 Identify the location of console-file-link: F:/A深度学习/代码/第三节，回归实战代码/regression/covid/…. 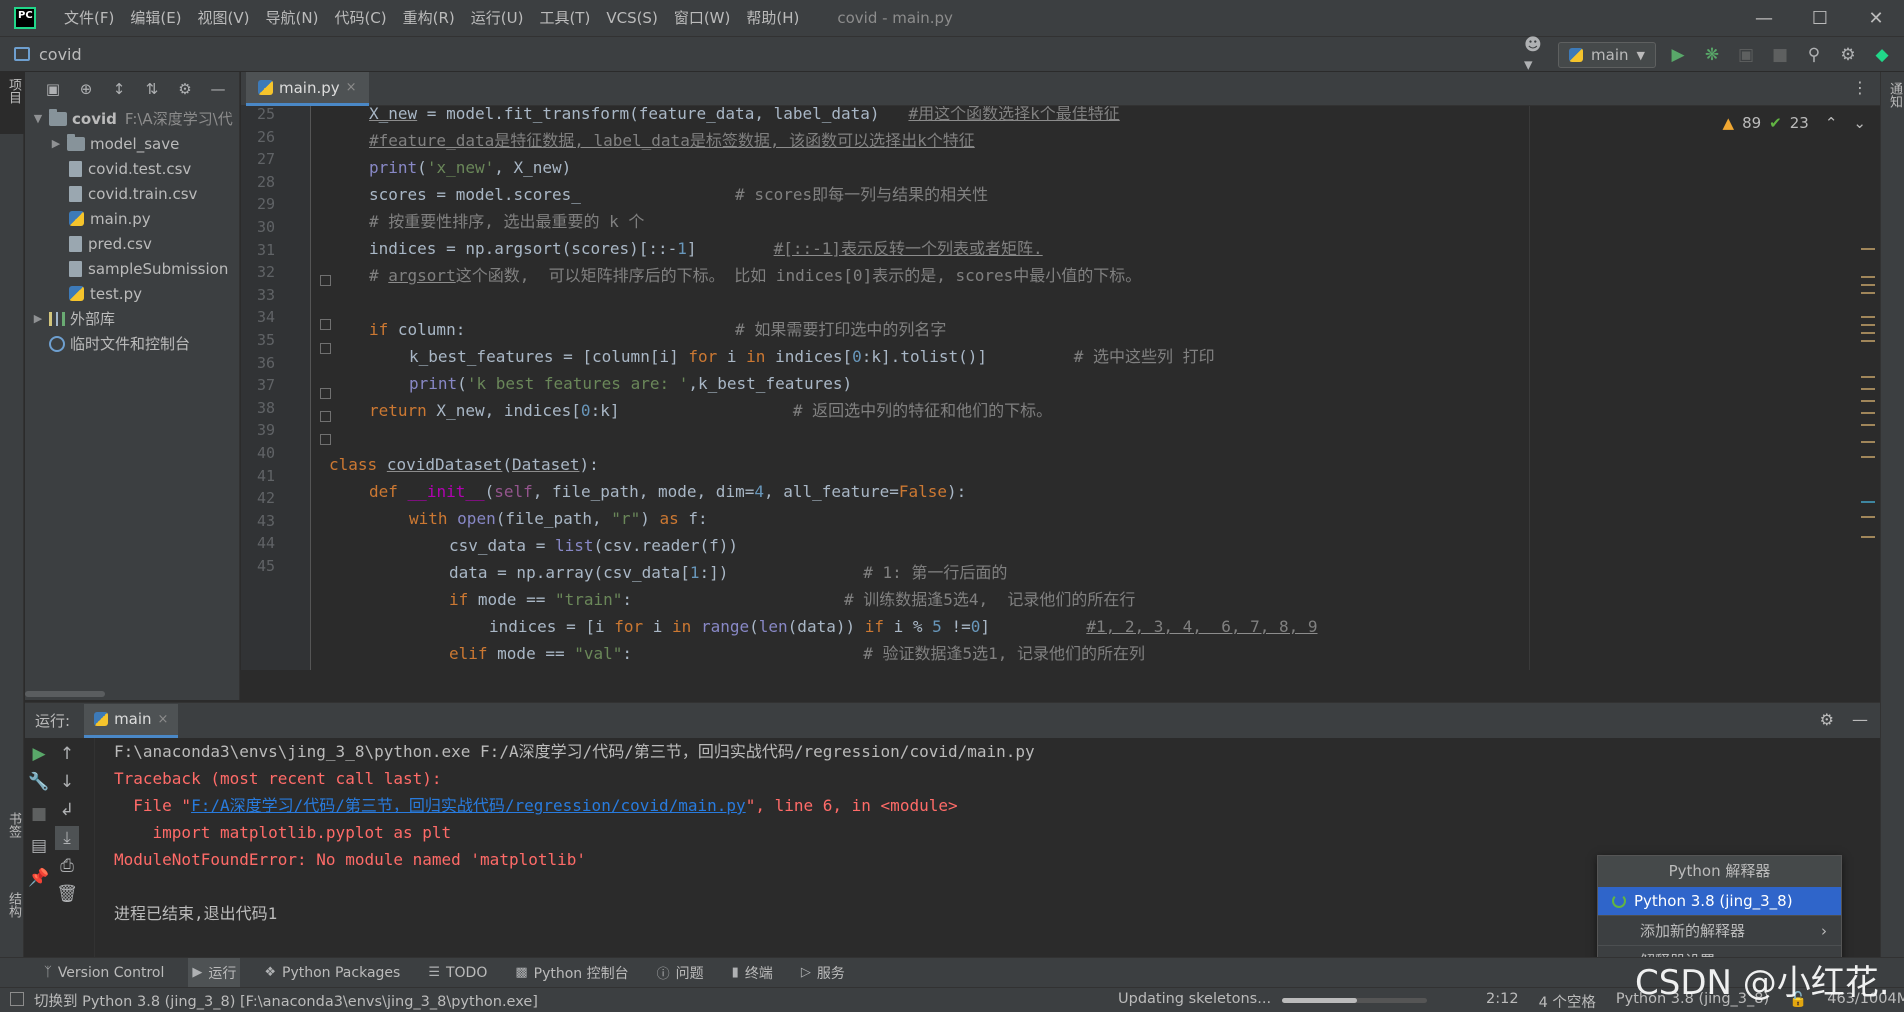
(468, 805).